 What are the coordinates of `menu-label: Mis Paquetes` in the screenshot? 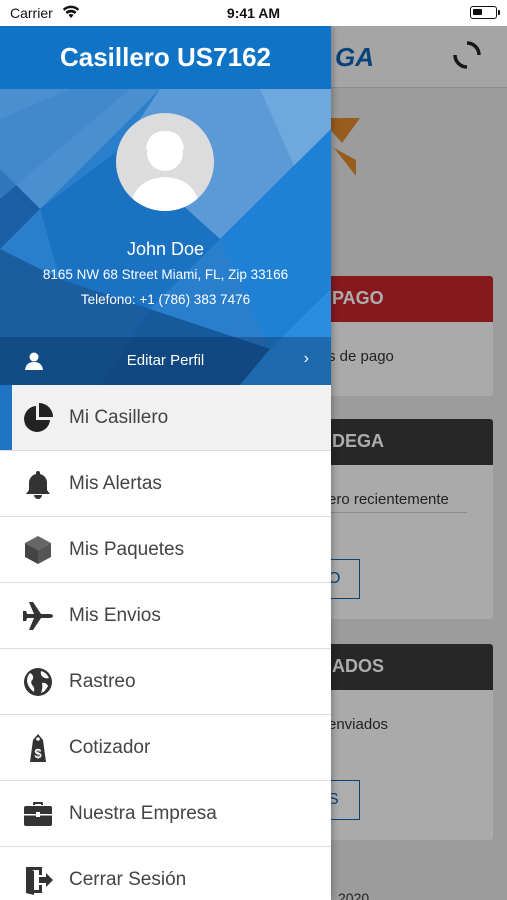 It's located at (127, 549).